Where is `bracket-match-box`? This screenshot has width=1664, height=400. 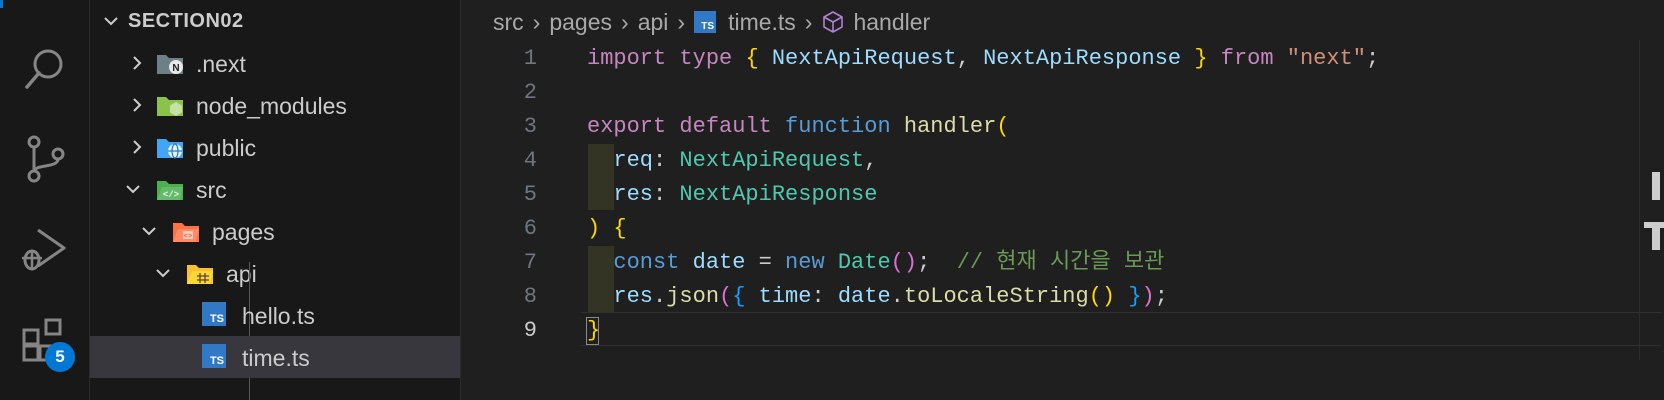
bracket-match-box is located at coordinates (592, 331).